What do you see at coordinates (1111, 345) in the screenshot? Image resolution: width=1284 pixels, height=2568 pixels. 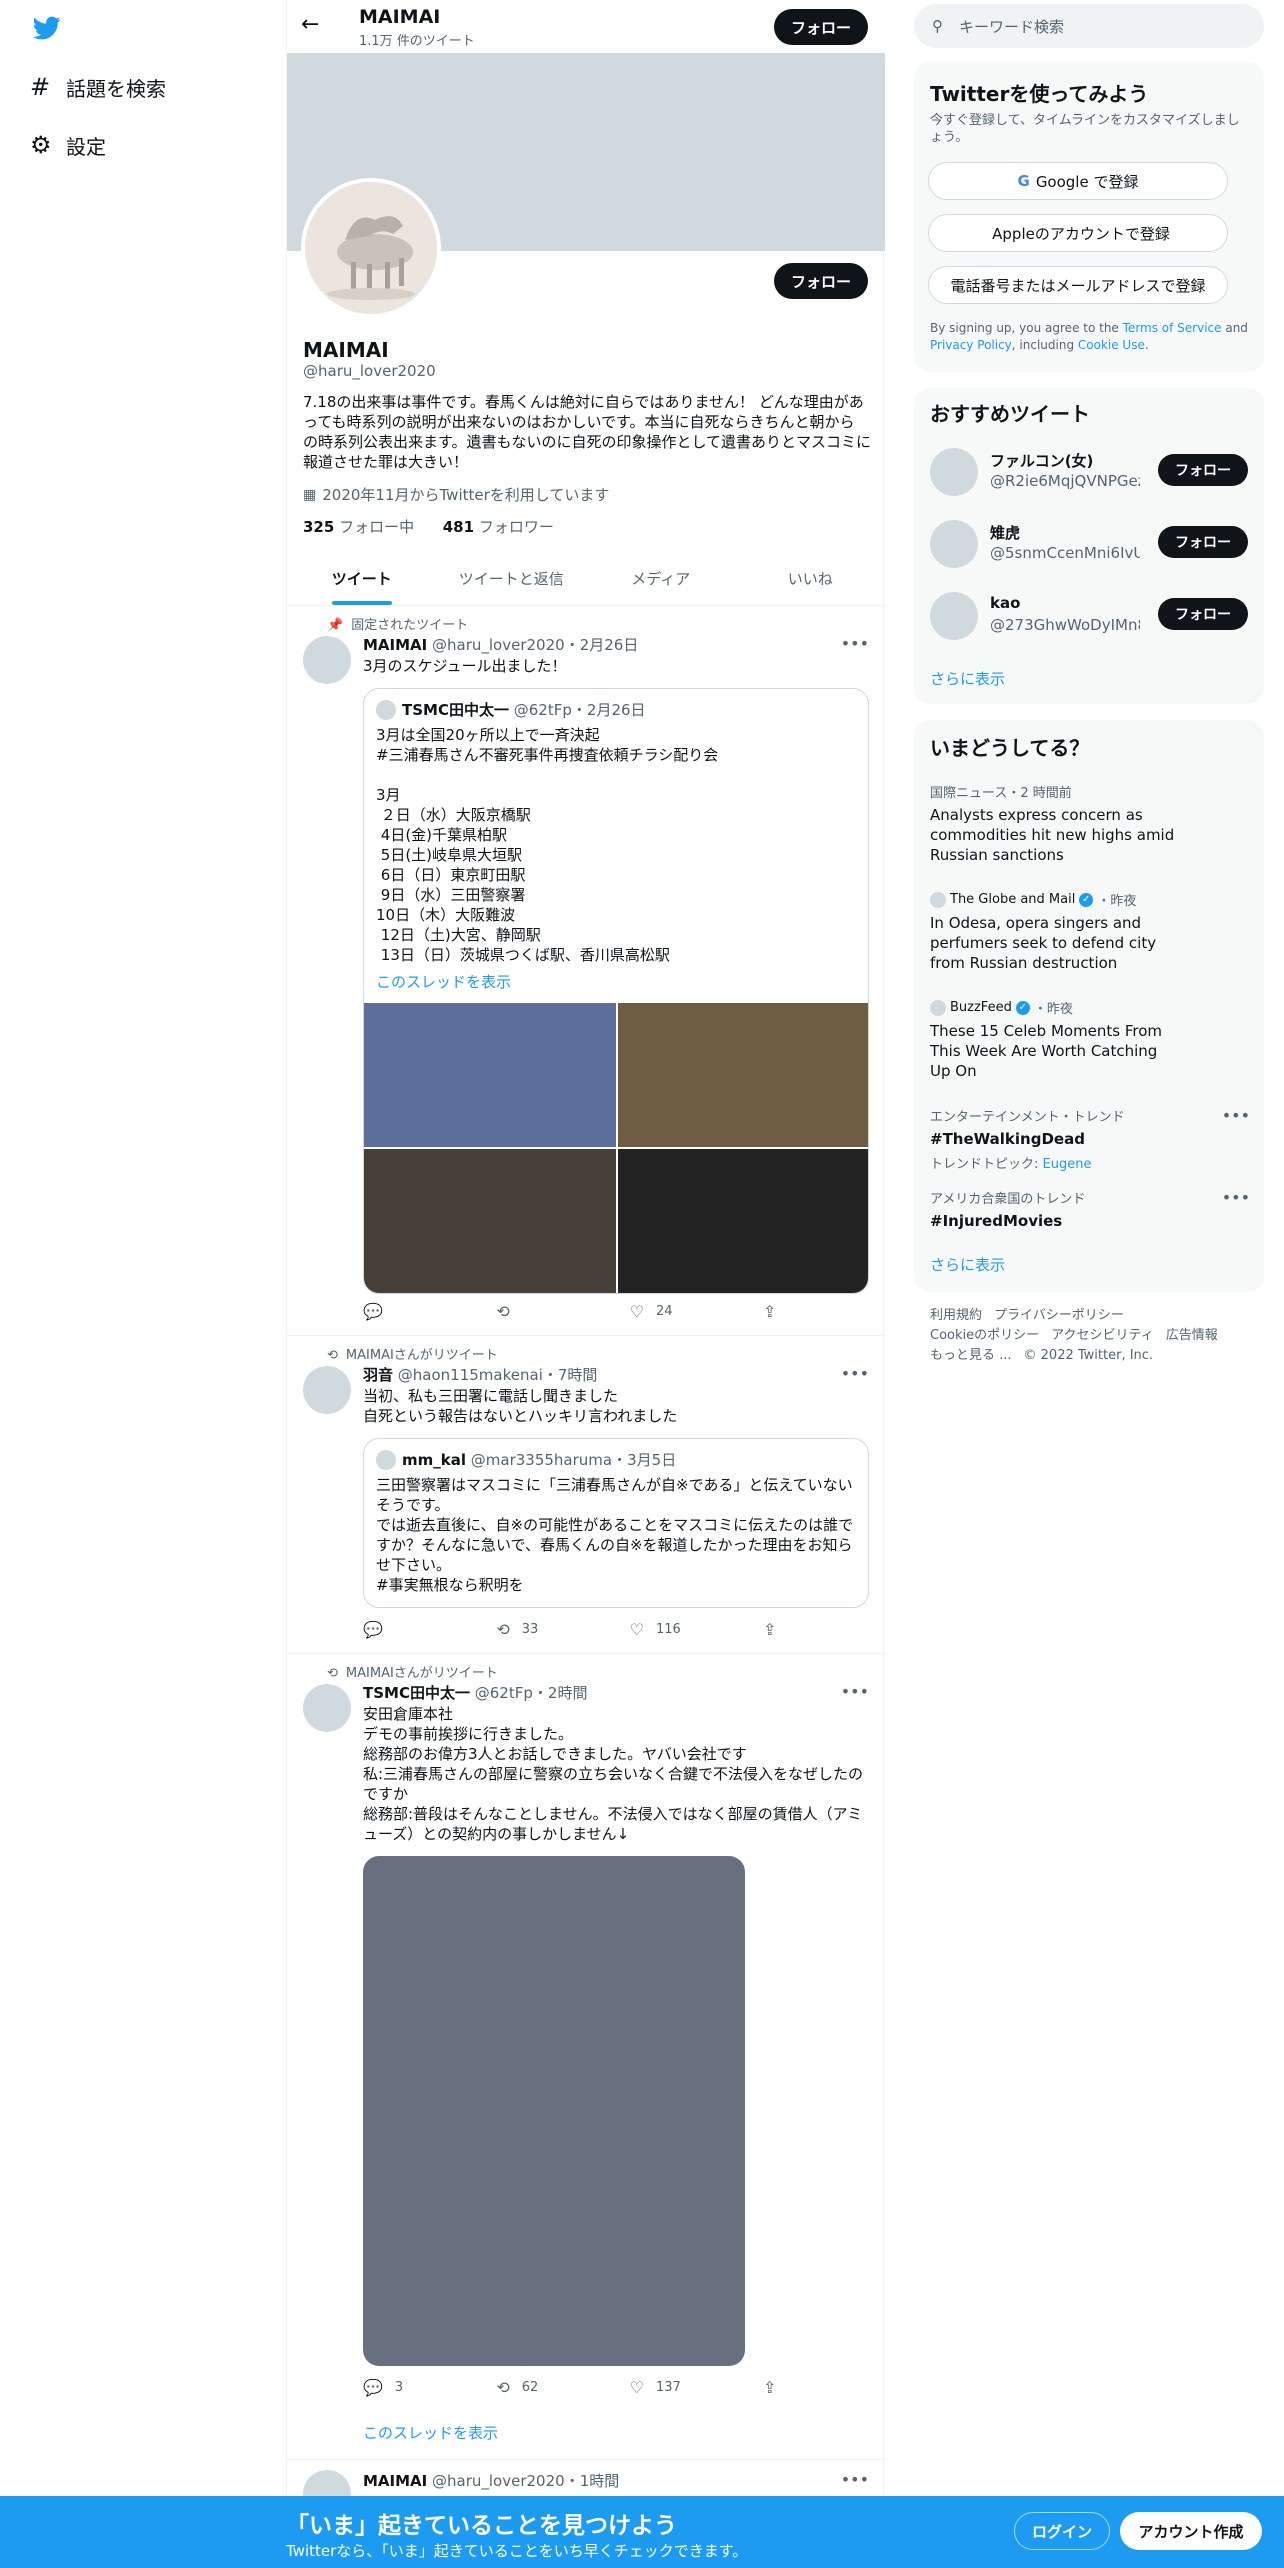 I see `cookie-link: Cookie Use` at bounding box center [1111, 345].